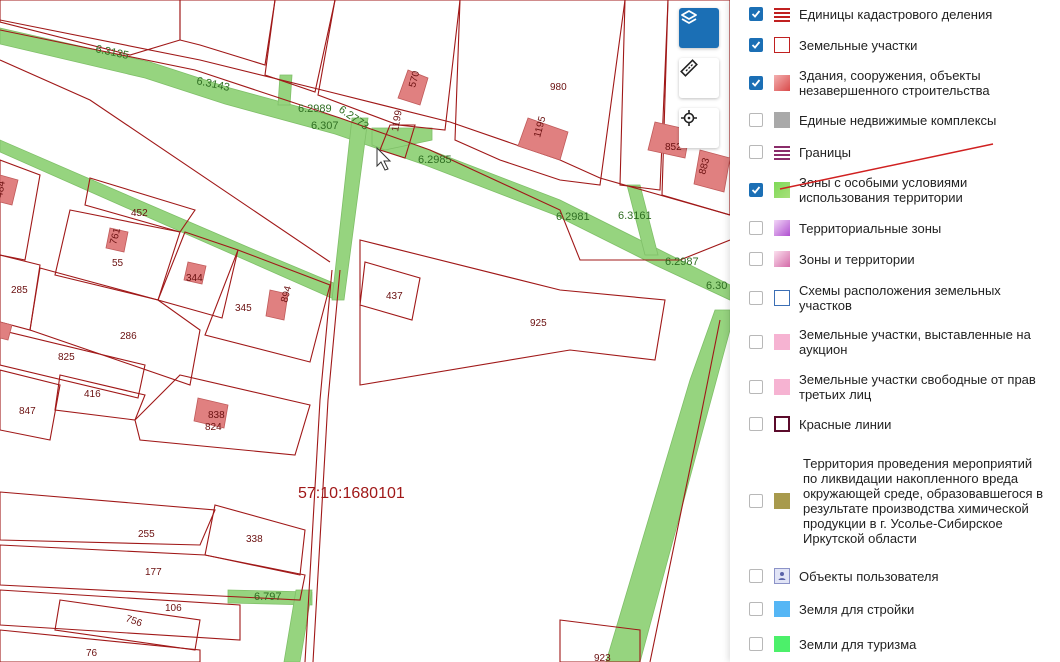 The height and width of the screenshot is (662, 1060). I want to click on parcel-number-label: 345, so click(243, 308).